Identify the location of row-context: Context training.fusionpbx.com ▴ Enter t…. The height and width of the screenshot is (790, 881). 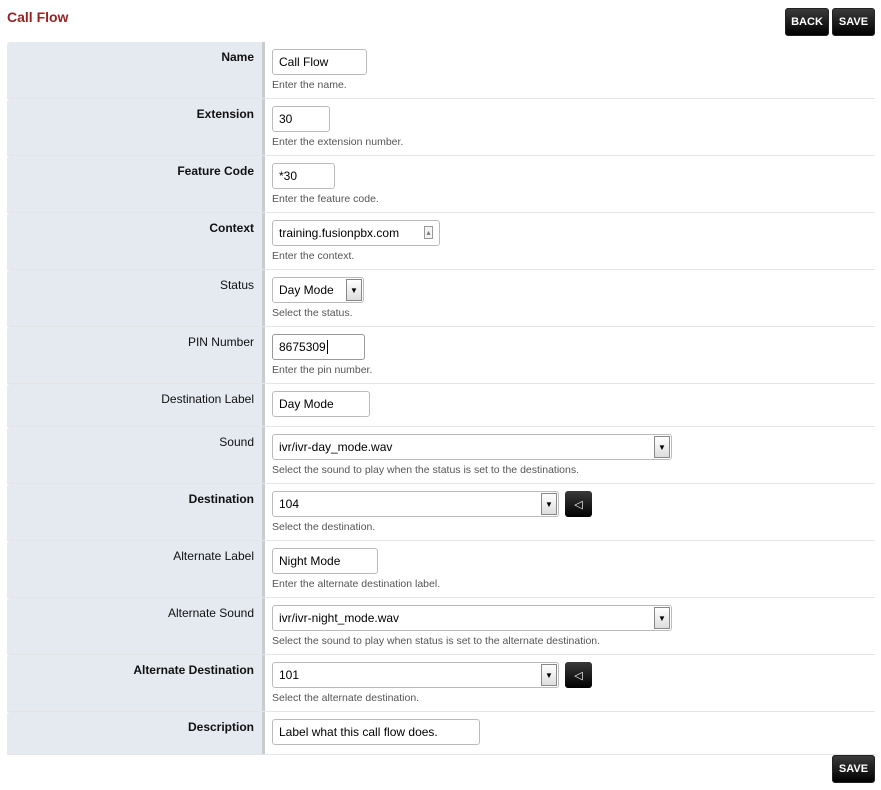
(441, 241).